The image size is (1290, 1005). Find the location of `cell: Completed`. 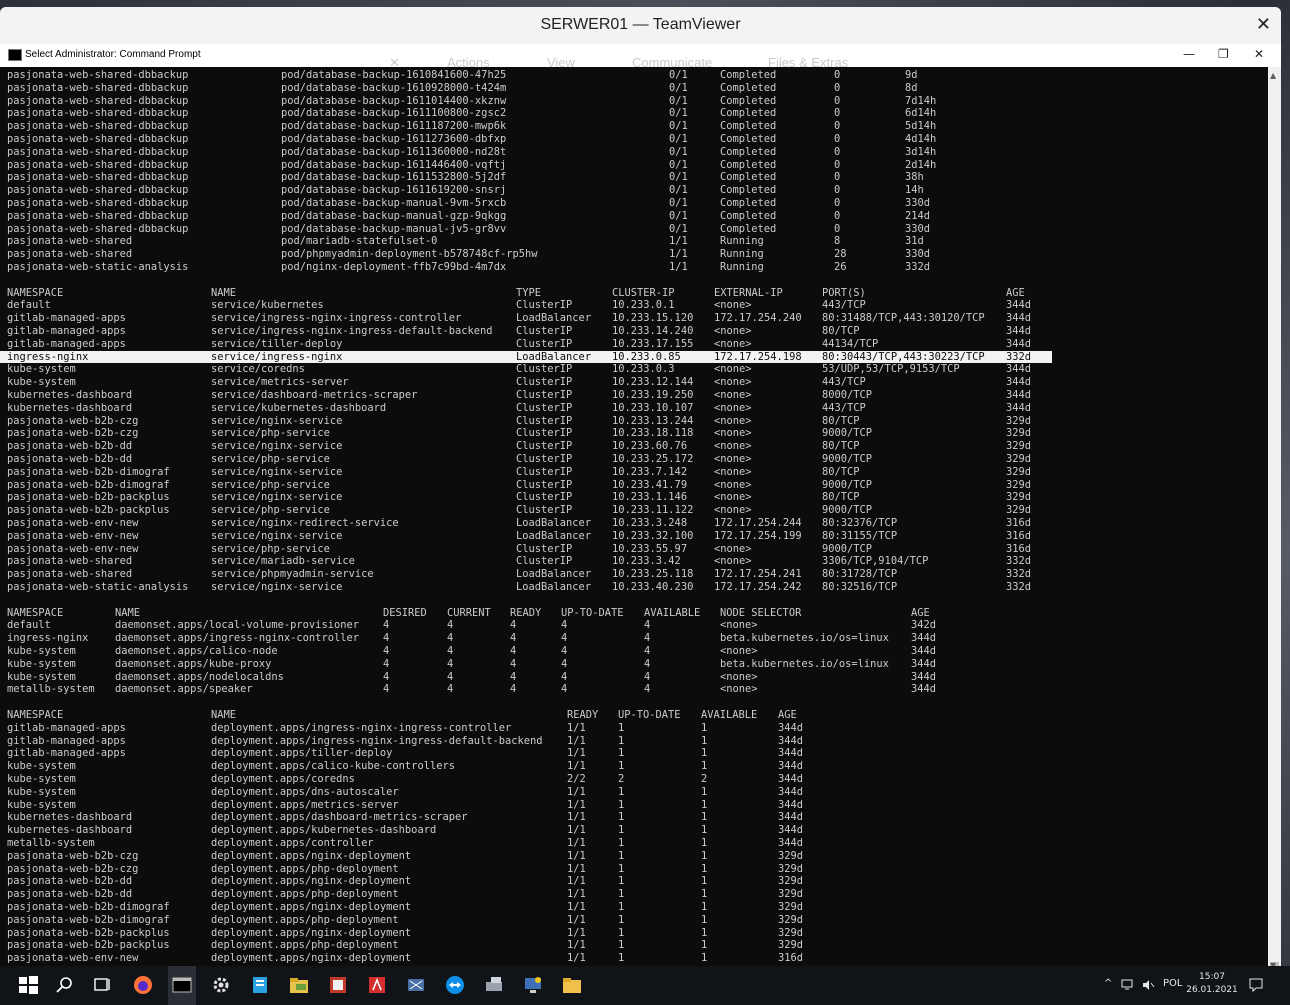

cell: Completed is located at coordinates (748, 113).